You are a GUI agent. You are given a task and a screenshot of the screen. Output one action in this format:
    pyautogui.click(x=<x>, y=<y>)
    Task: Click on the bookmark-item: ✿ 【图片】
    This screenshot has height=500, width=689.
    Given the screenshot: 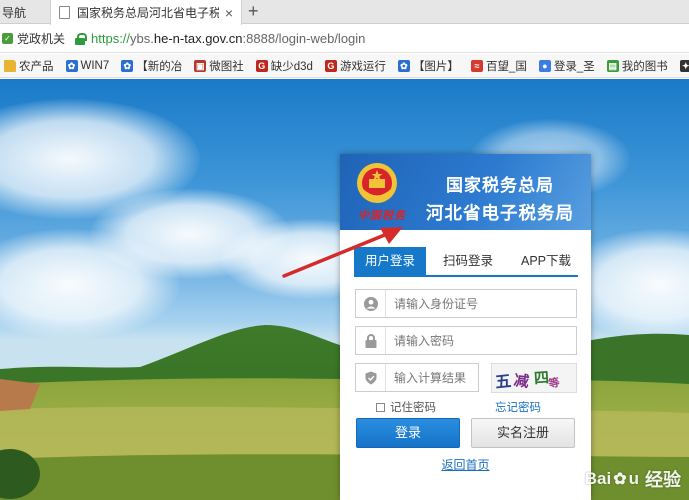 What is the action you would take?
    pyautogui.click(x=428, y=66)
    